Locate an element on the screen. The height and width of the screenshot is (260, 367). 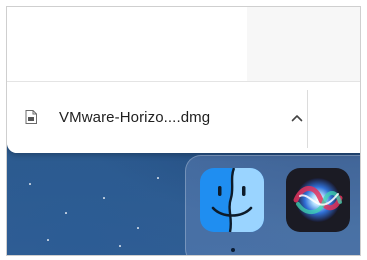
dock-app-finder is located at coordinates (232, 200).